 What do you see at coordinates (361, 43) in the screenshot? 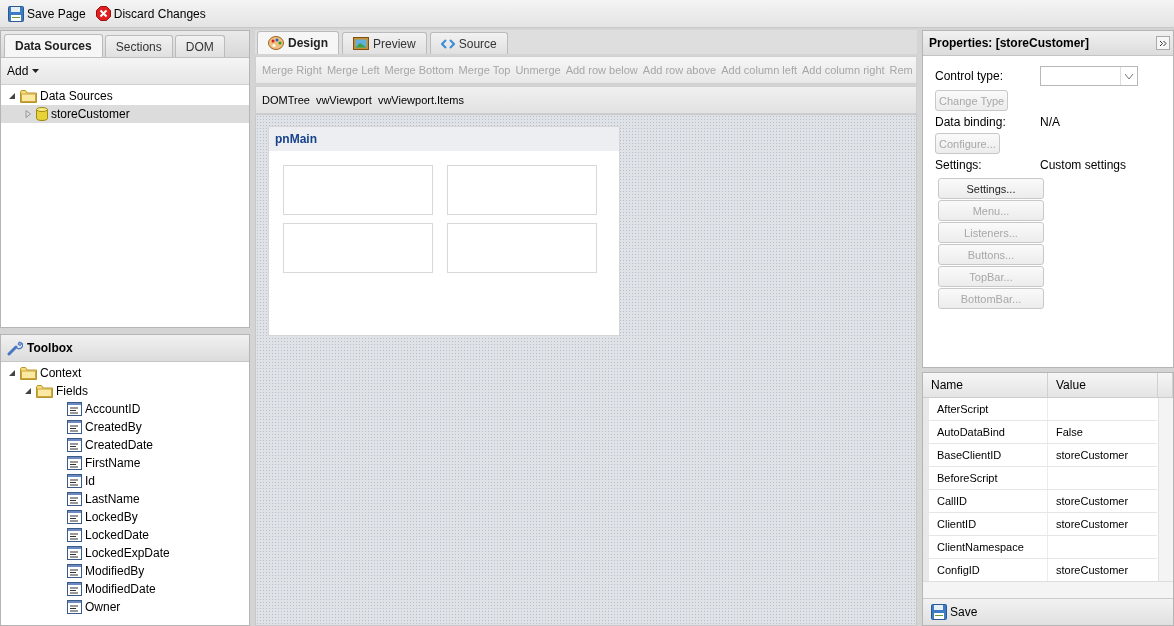
I see `picture-icon` at bounding box center [361, 43].